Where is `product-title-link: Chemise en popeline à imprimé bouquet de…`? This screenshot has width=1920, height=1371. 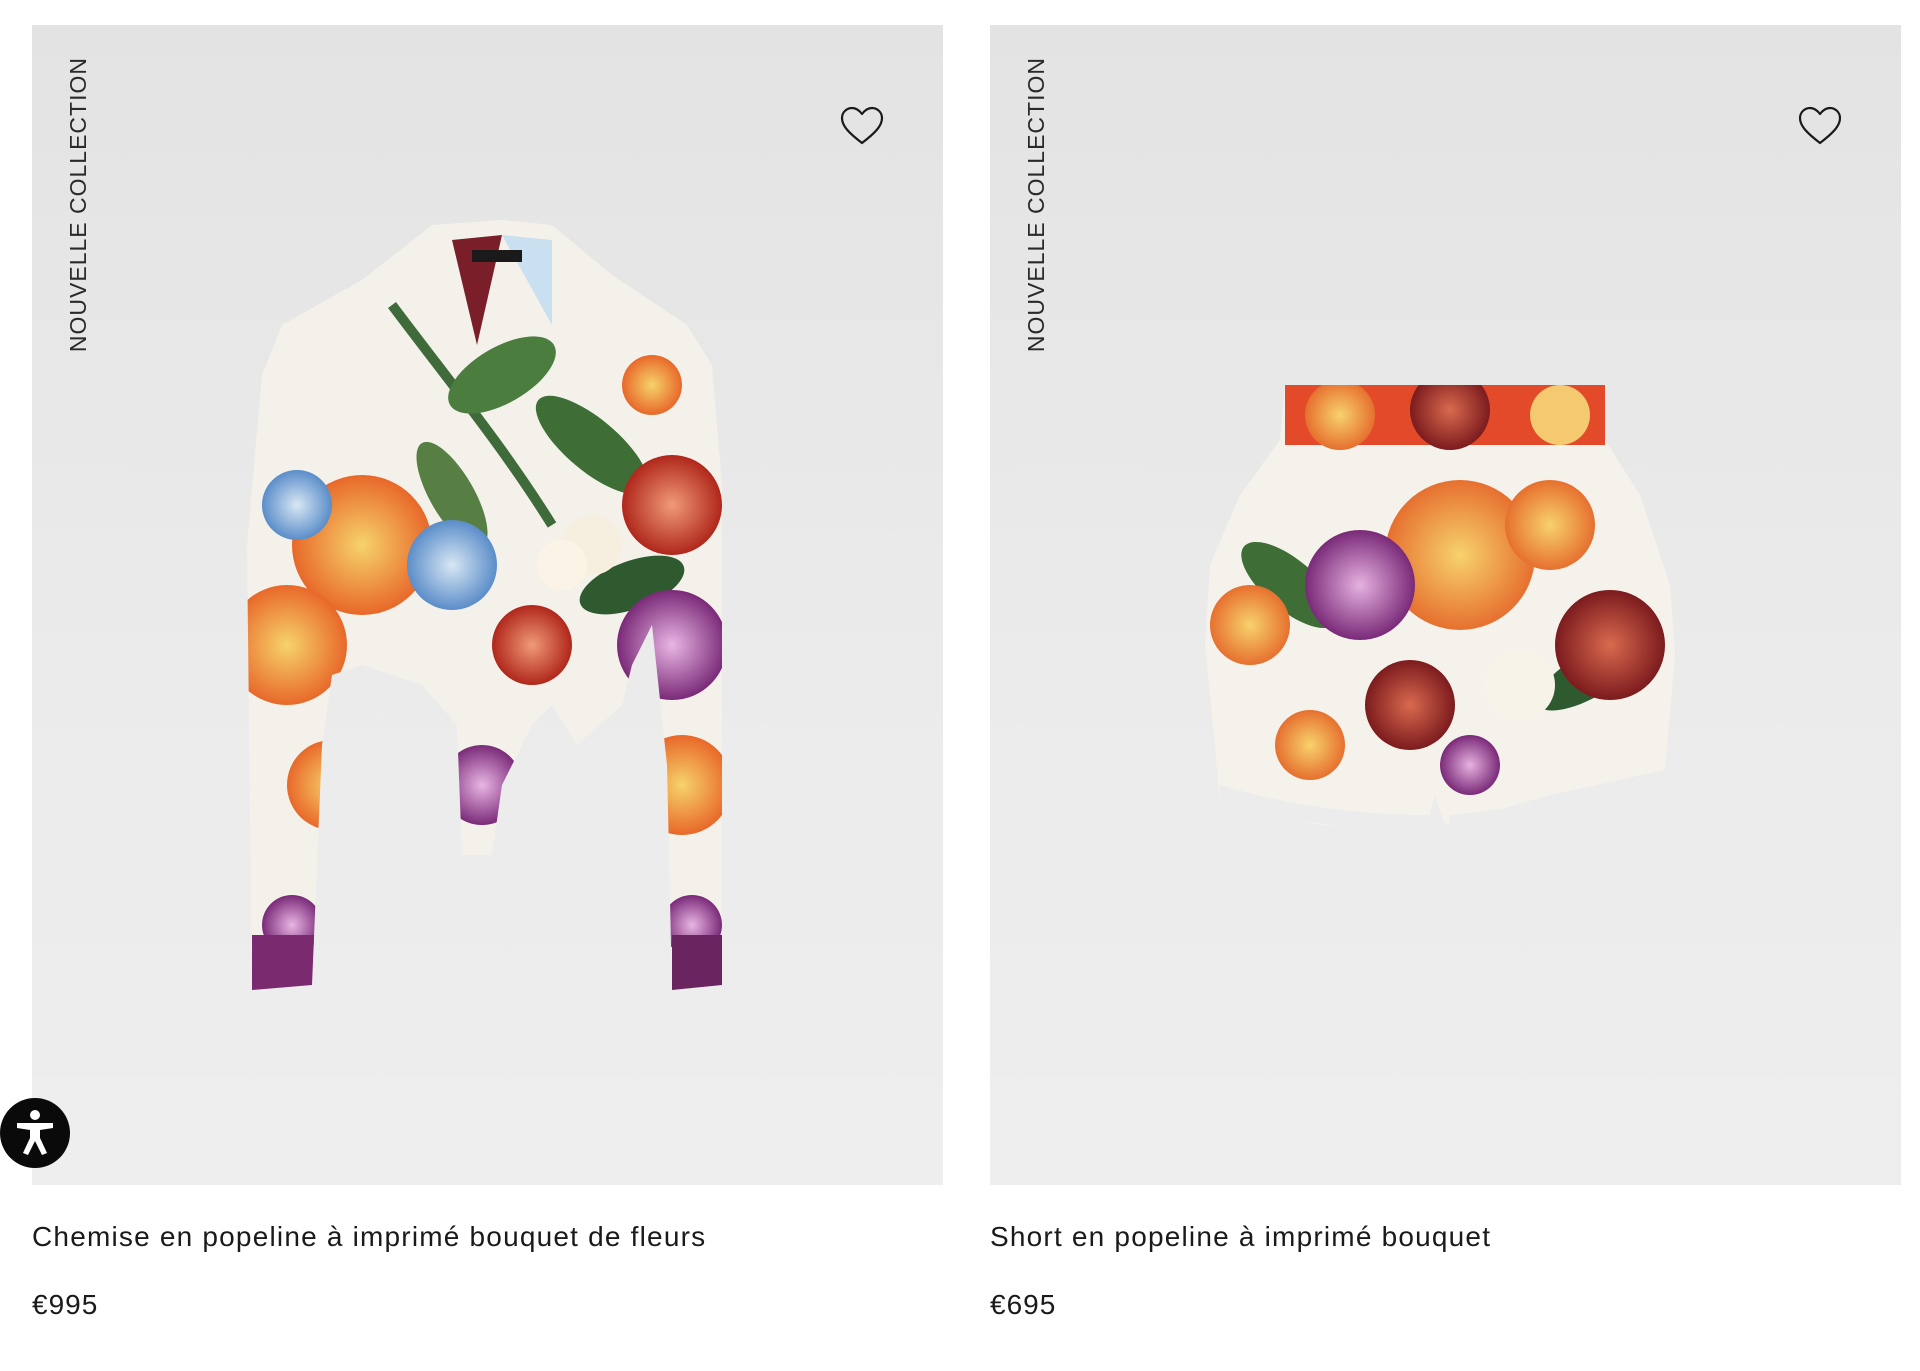 product-title-link: Chemise en popeline à imprimé bouquet de… is located at coordinates (487, 1237).